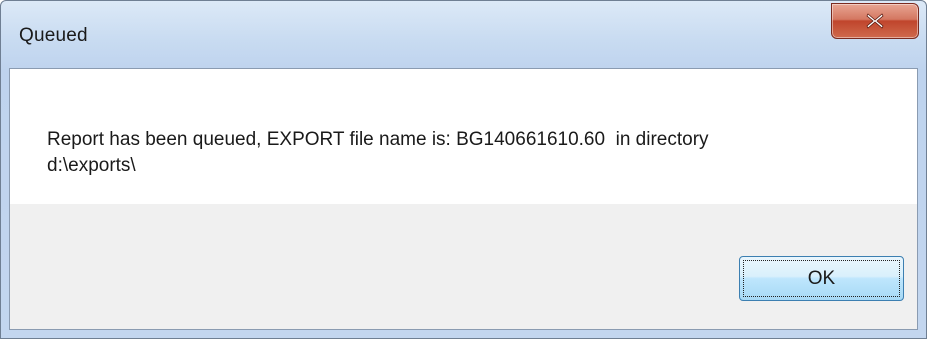 Image resolution: width=929 pixels, height=341 pixels. I want to click on close-icon, so click(875, 21).